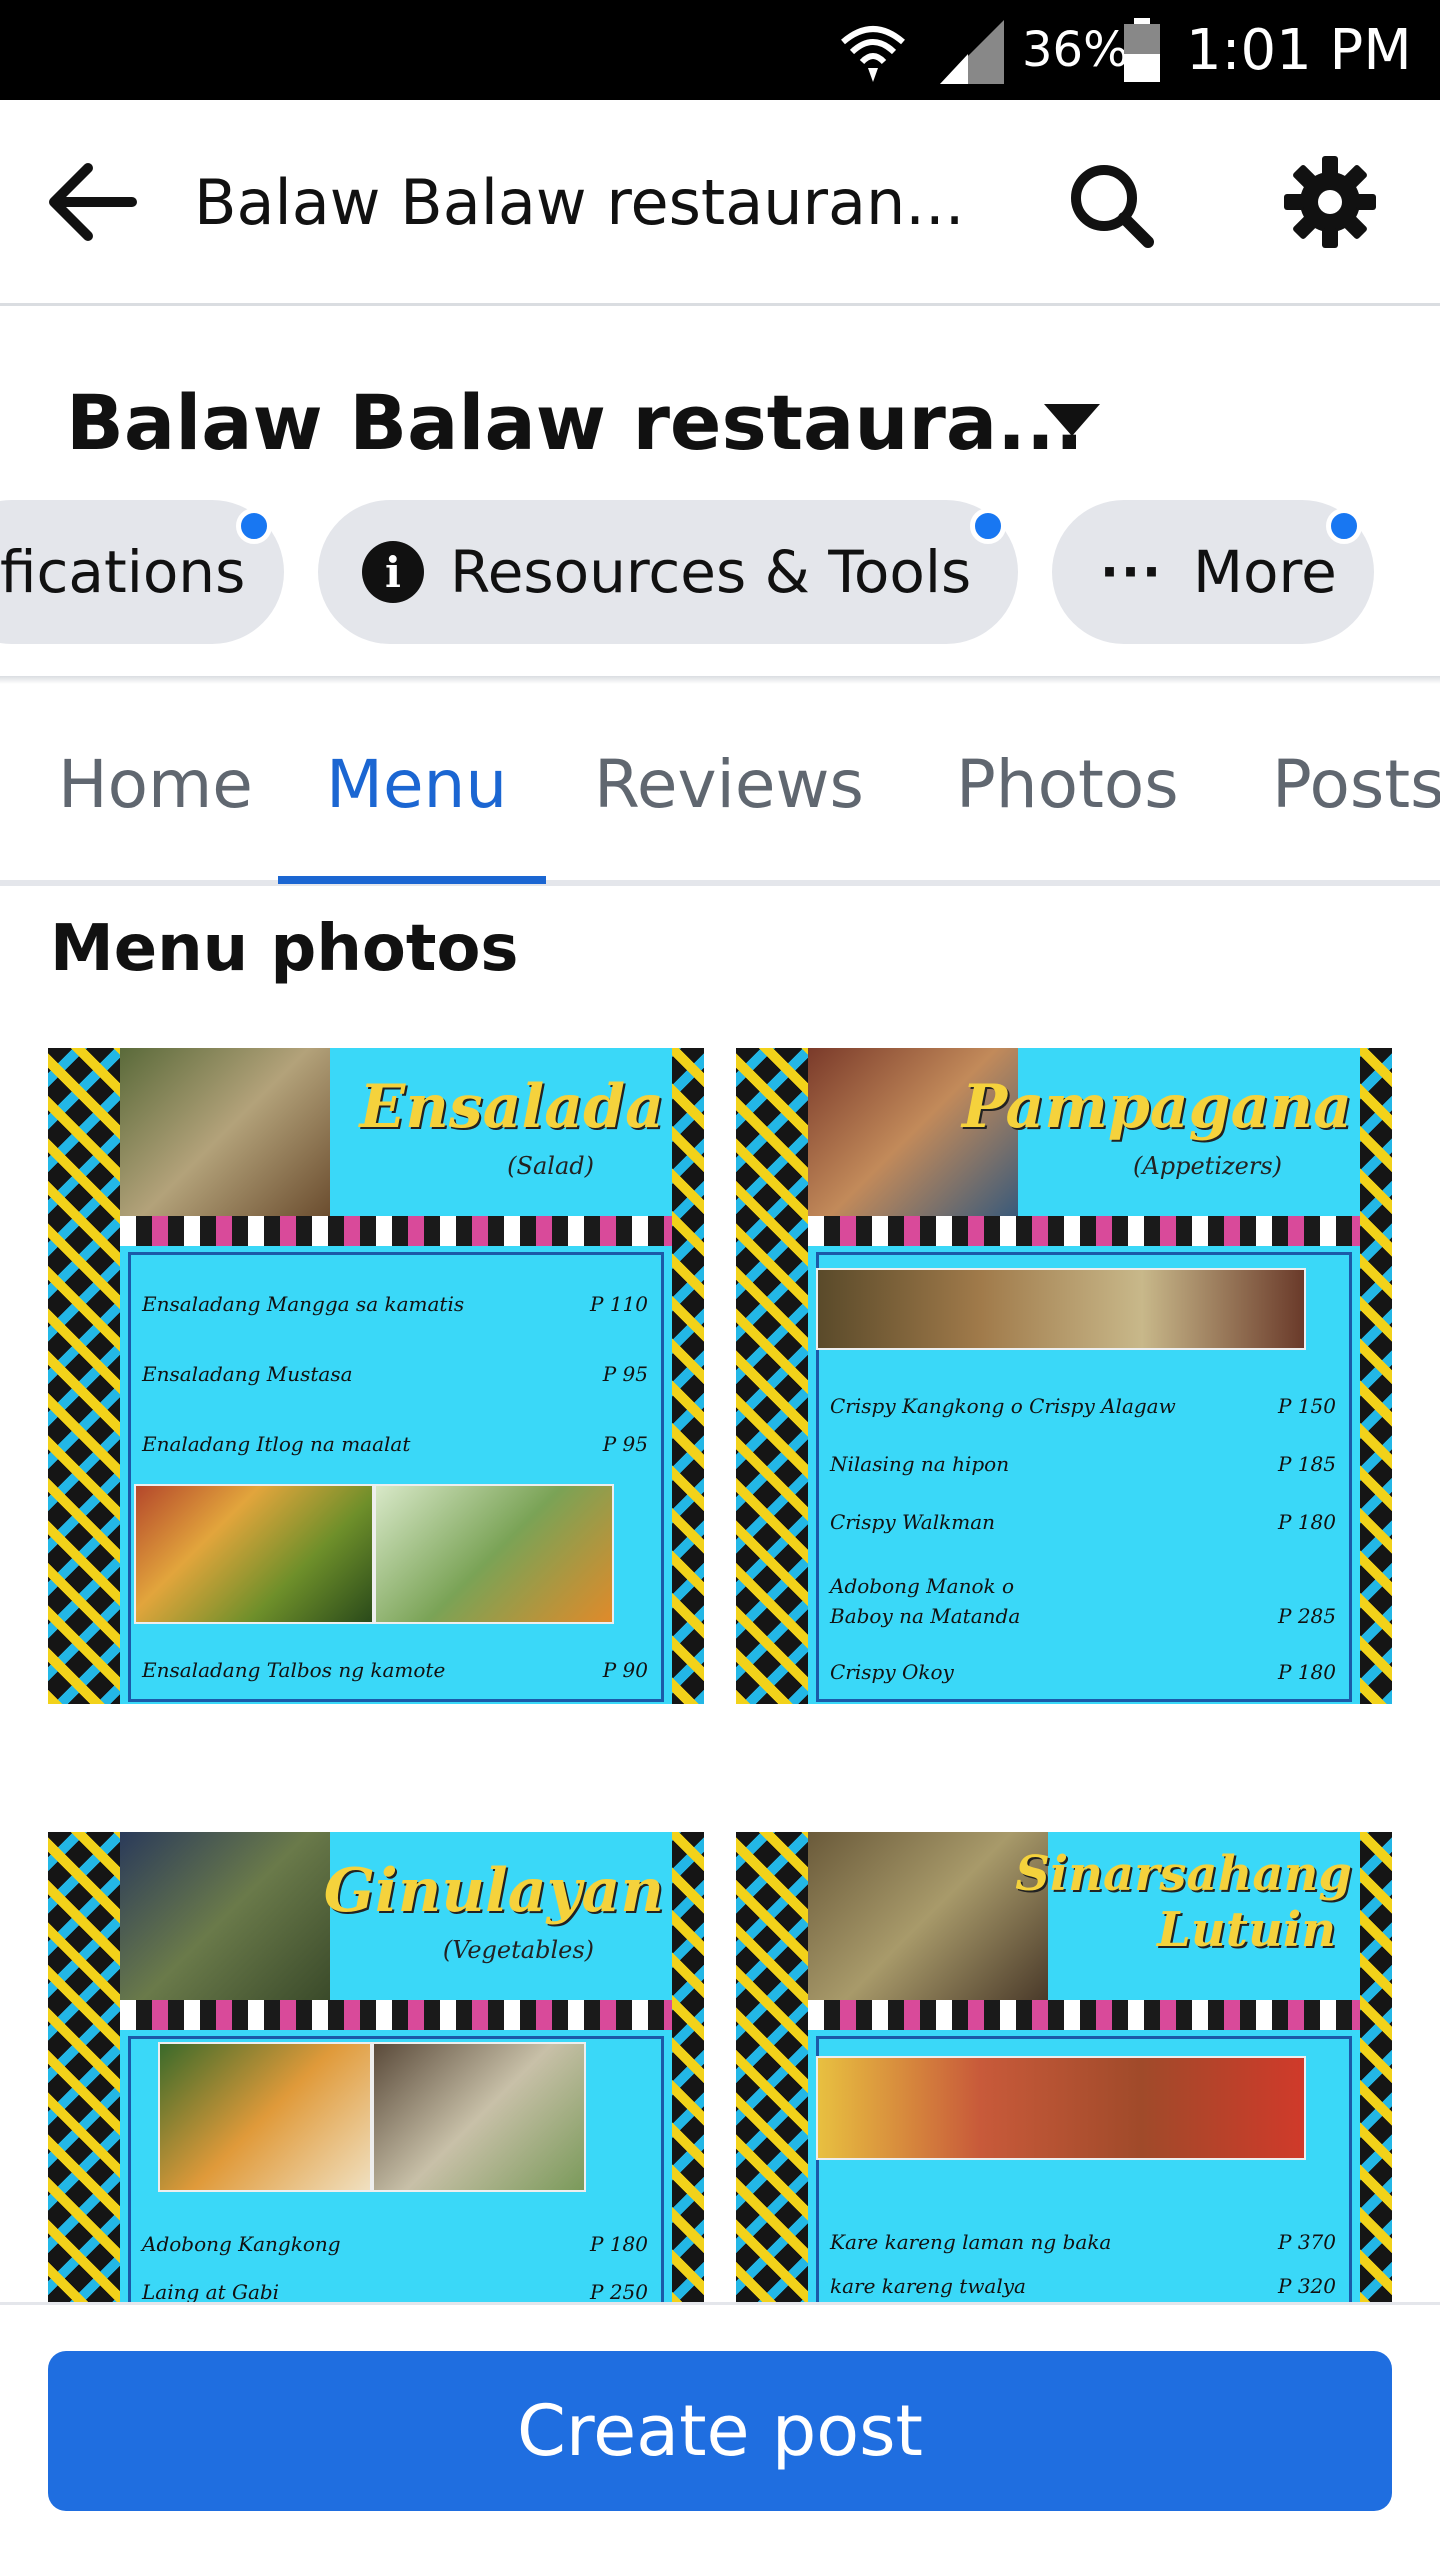 This screenshot has height=2560, width=1440. Describe the element at coordinates (1075, 50) in the screenshot. I see `battery-percent: 36%` at that location.